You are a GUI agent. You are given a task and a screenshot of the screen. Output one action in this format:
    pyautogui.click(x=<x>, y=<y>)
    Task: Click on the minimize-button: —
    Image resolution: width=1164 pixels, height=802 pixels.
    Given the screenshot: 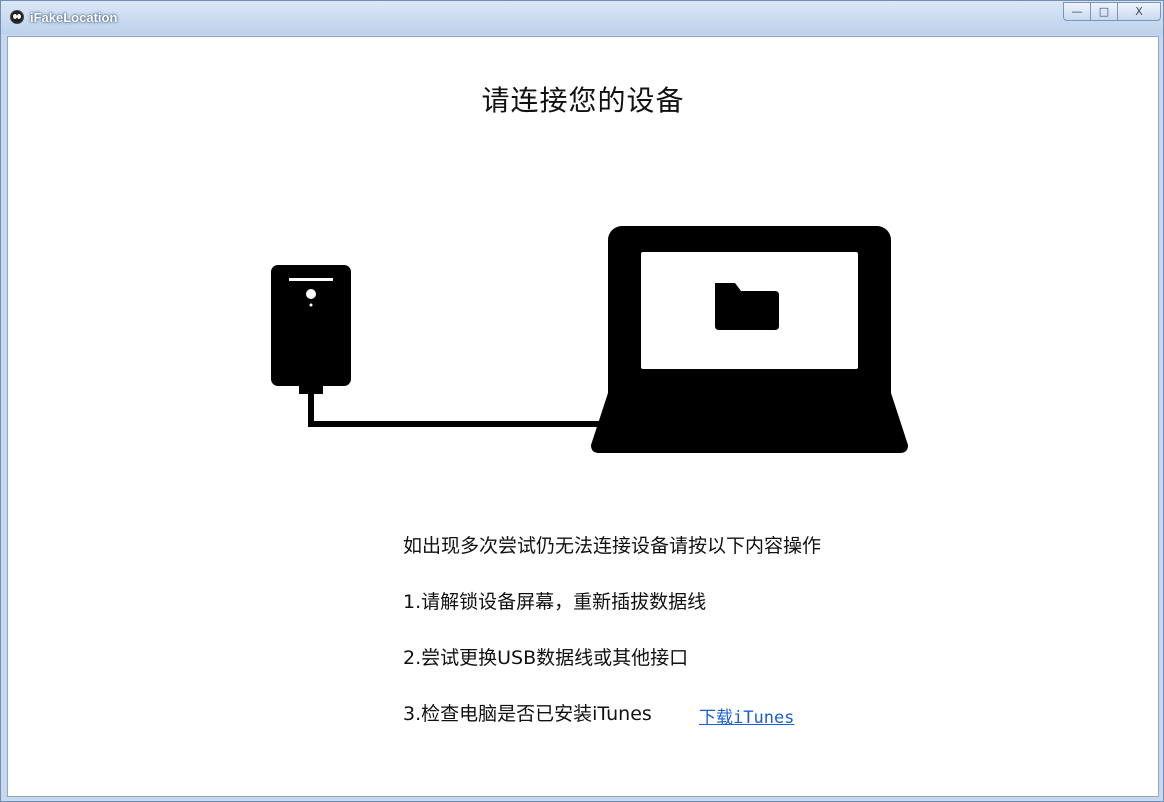 What is the action you would take?
    pyautogui.click(x=1077, y=11)
    